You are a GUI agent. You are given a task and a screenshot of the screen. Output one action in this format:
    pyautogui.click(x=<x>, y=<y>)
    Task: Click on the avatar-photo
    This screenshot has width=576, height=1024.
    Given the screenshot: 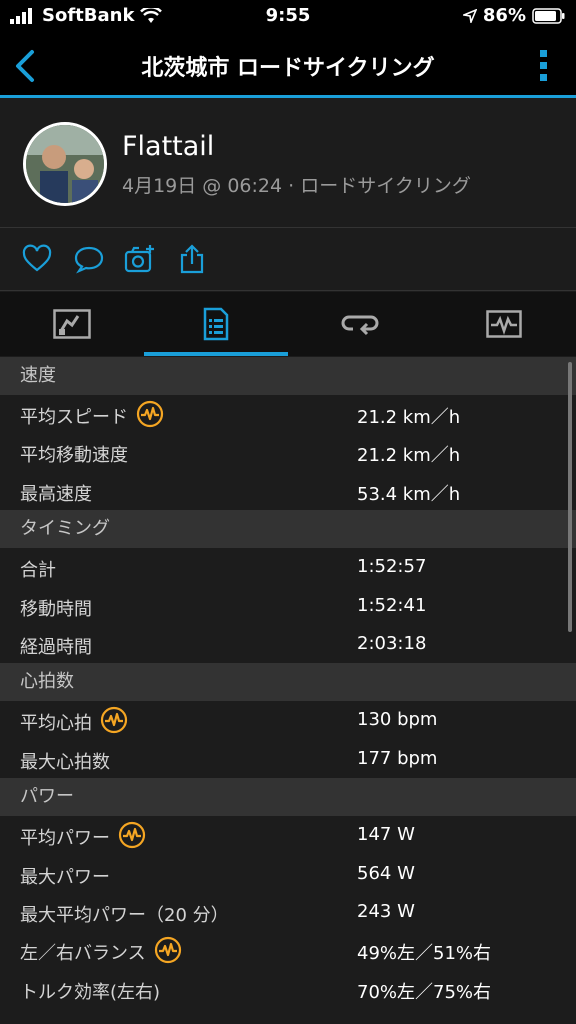 What is the action you would take?
    pyautogui.click(x=65, y=164)
    